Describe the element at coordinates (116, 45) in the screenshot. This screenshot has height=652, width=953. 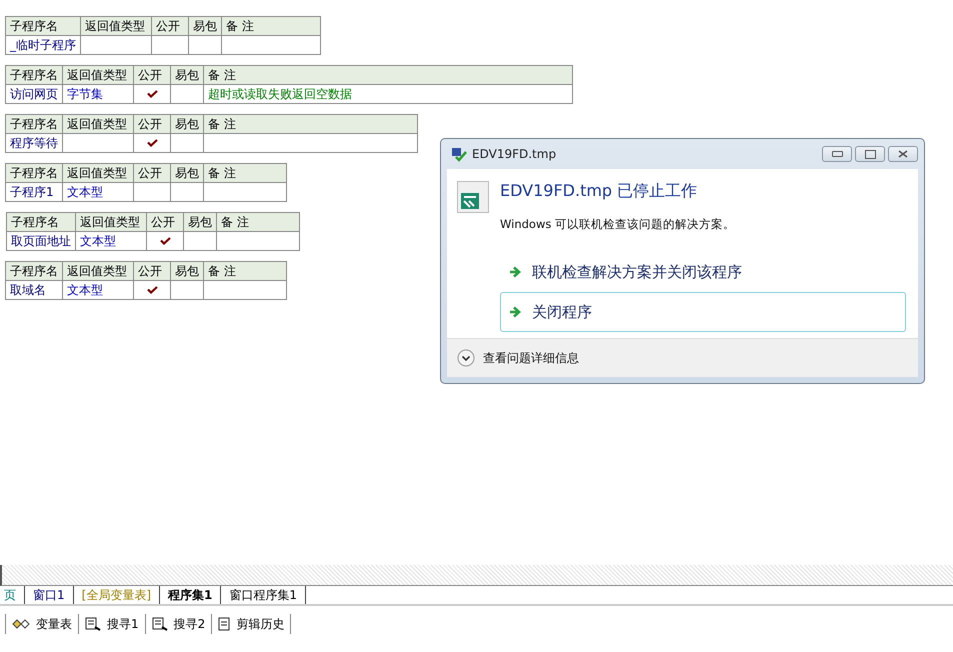
I see `table-cell` at that location.